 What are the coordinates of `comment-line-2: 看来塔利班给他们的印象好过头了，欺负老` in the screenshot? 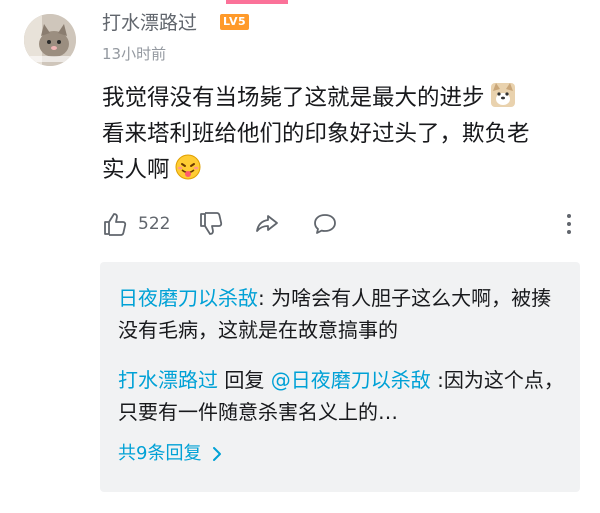 It's located at (316, 134).